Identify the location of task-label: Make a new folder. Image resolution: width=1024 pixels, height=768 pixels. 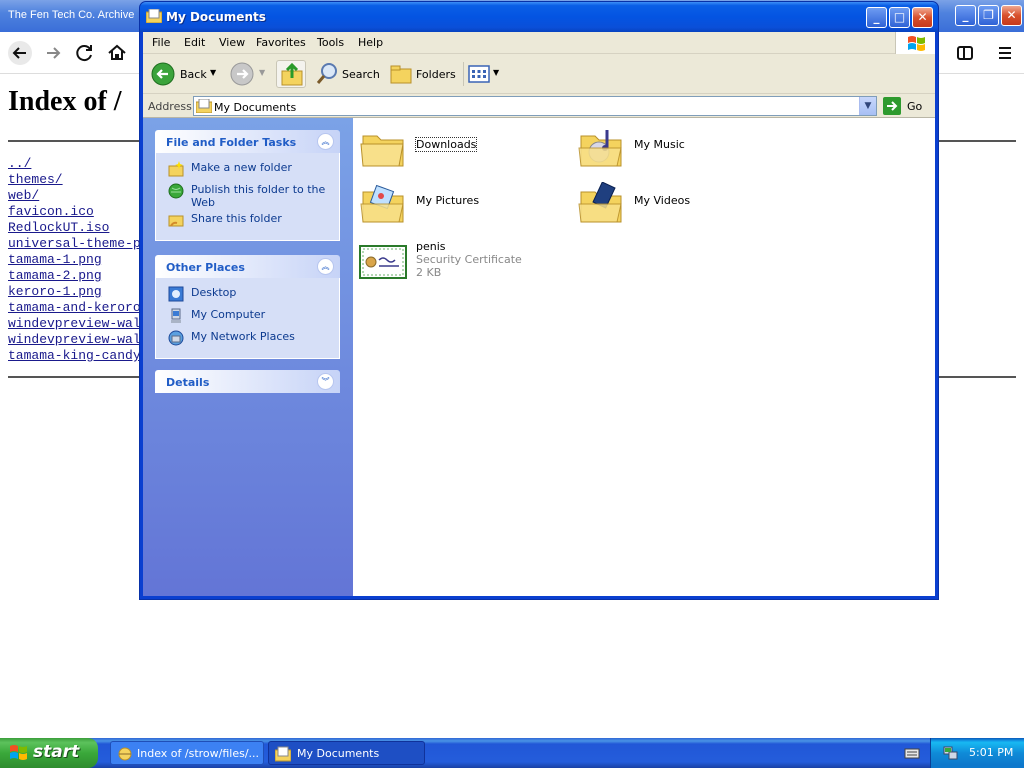
(241, 167).